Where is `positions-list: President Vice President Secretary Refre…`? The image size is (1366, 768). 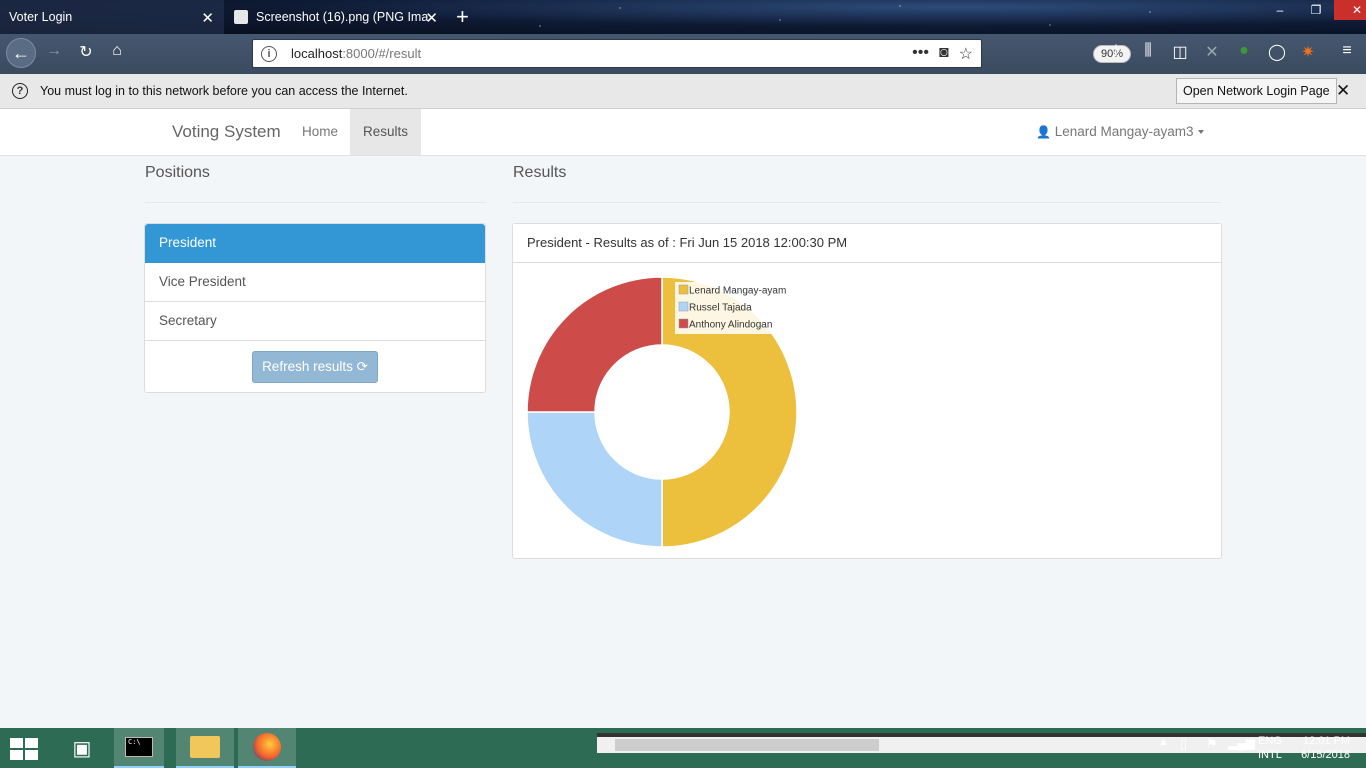
positions-list: President Vice President Secretary Refre… is located at coordinates (315, 308).